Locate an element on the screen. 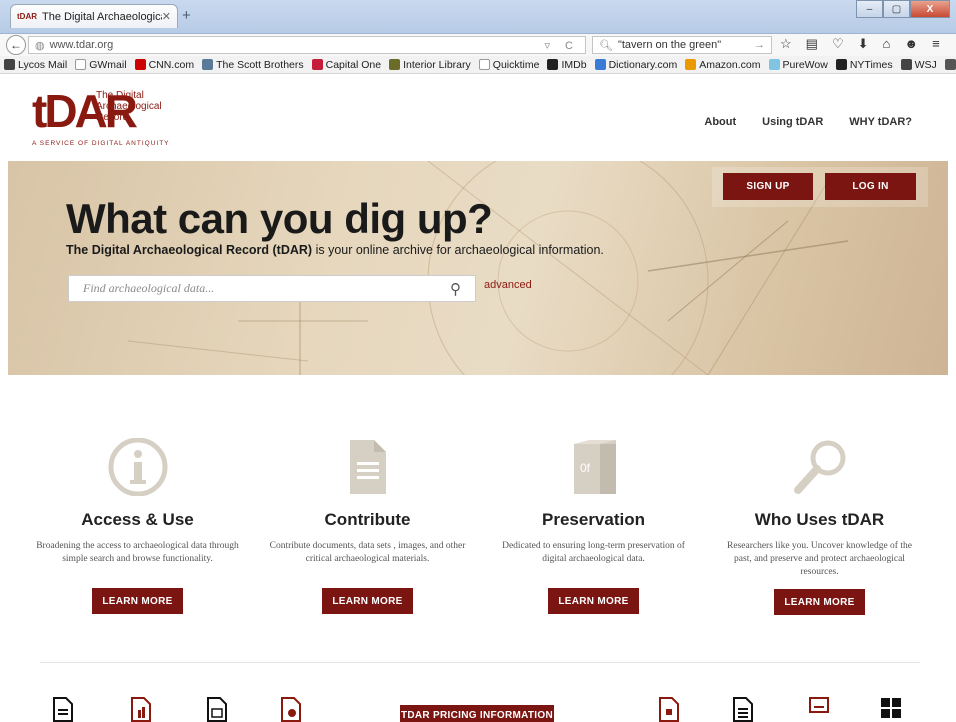  metro-icon is located at coordinates (950, 64).